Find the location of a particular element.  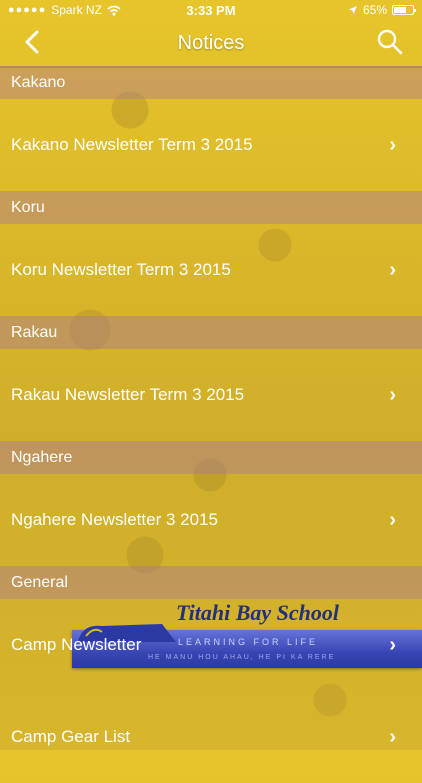

notice-row-koru-newsletter: Koru Newsletter Term 3 2015 › is located at coordinates (211, 270).